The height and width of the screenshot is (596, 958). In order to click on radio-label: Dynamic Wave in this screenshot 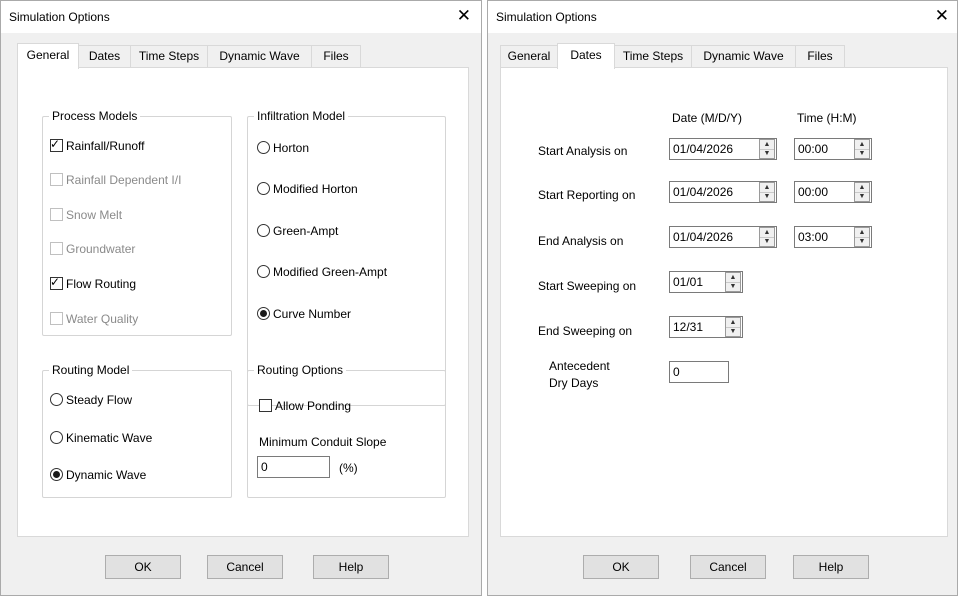, I will do `click(106, 475)`.